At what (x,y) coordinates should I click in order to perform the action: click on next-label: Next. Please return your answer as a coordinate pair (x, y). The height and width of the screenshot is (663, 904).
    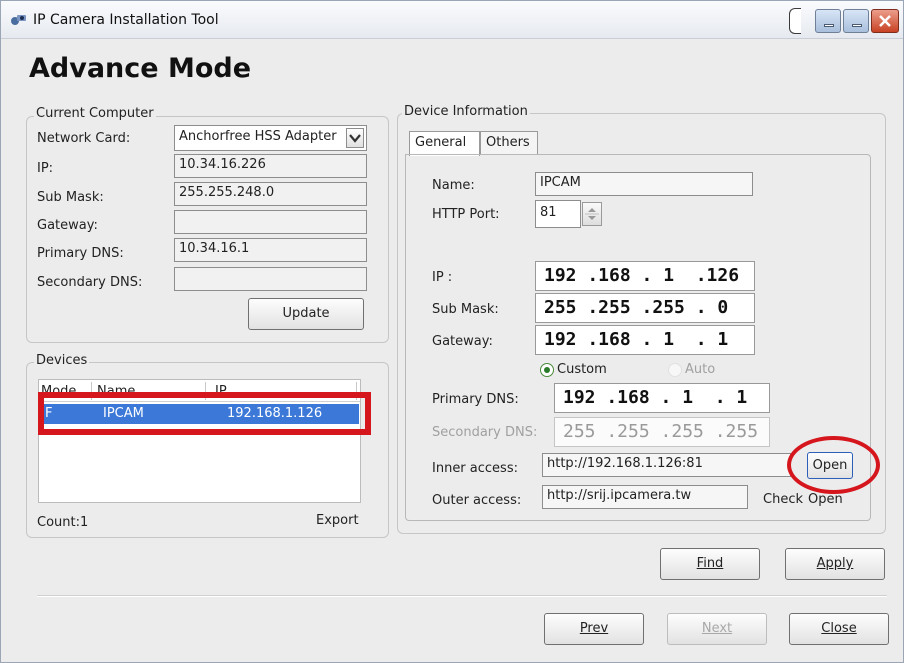
    Looking at the image, I should click on (717, 628).